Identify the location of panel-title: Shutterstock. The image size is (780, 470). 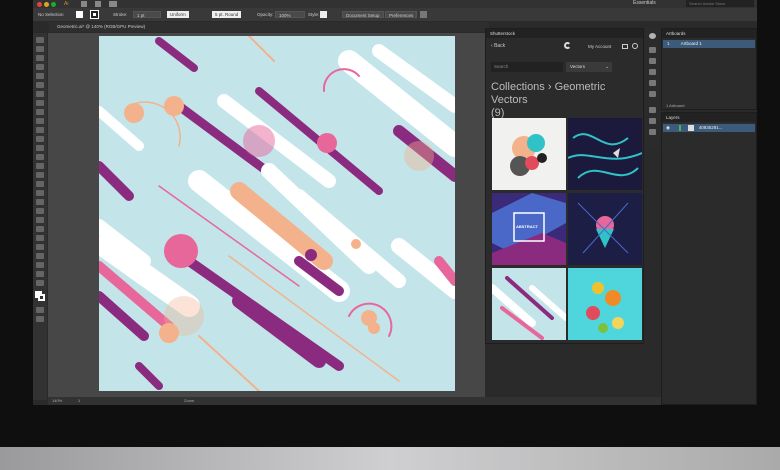
(564, 33).